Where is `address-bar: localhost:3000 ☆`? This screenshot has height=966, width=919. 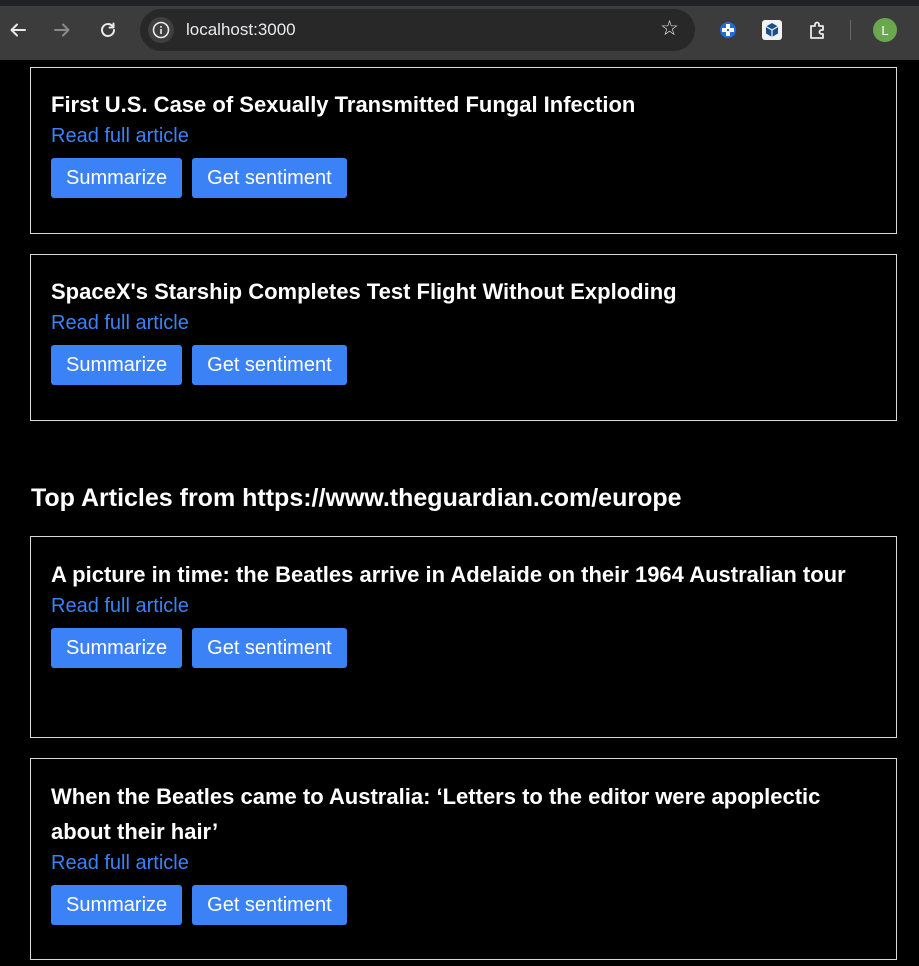 address-bar: localhost:3000 ☆ is located at coordinates (417, 30).